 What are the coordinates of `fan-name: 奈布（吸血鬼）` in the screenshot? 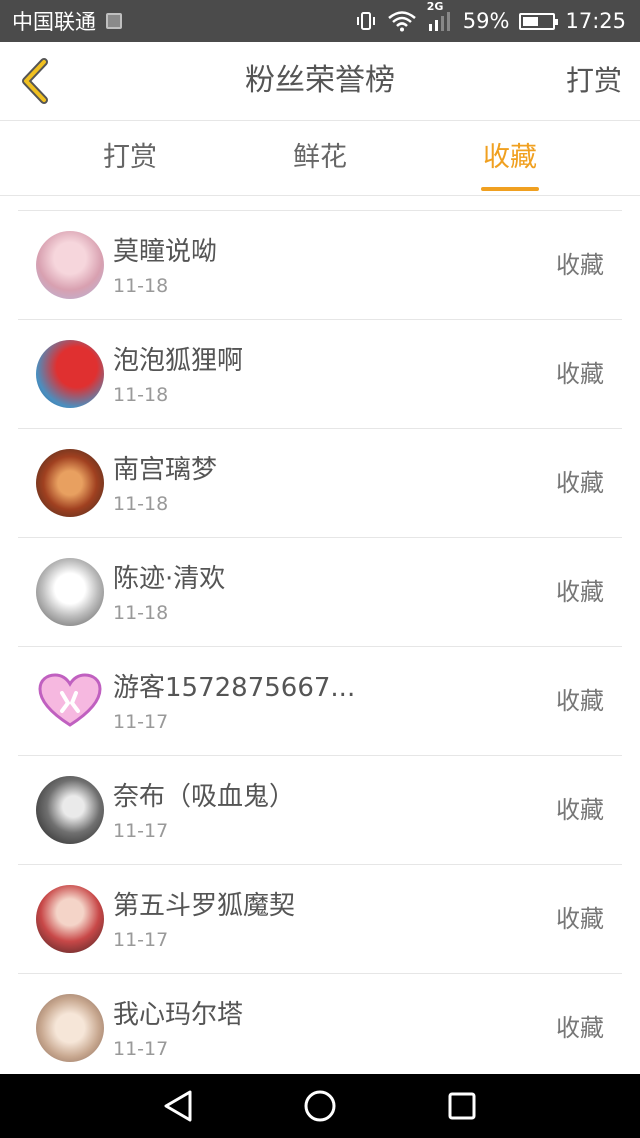 It's located at (204, 797).